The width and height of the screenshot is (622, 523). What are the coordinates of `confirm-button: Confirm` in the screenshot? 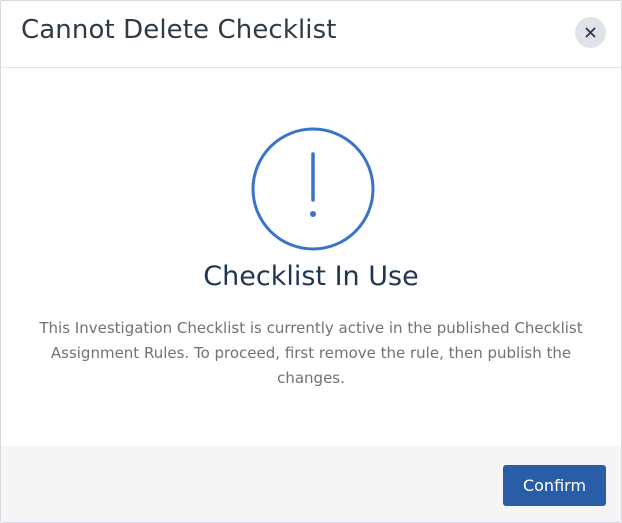 It's located at (554, 485).